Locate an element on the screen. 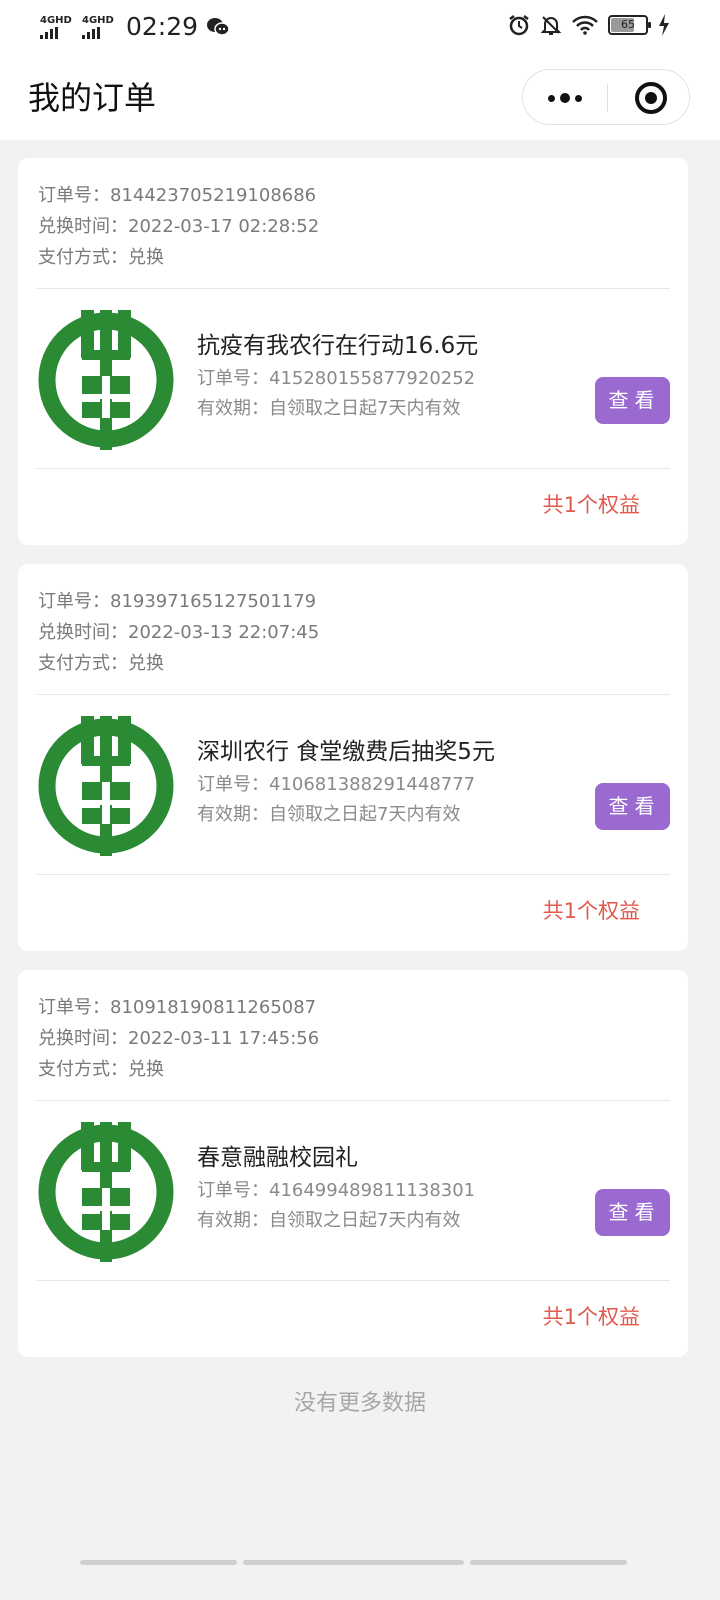  mini-program-capsule is located at coordinates (606, 97).